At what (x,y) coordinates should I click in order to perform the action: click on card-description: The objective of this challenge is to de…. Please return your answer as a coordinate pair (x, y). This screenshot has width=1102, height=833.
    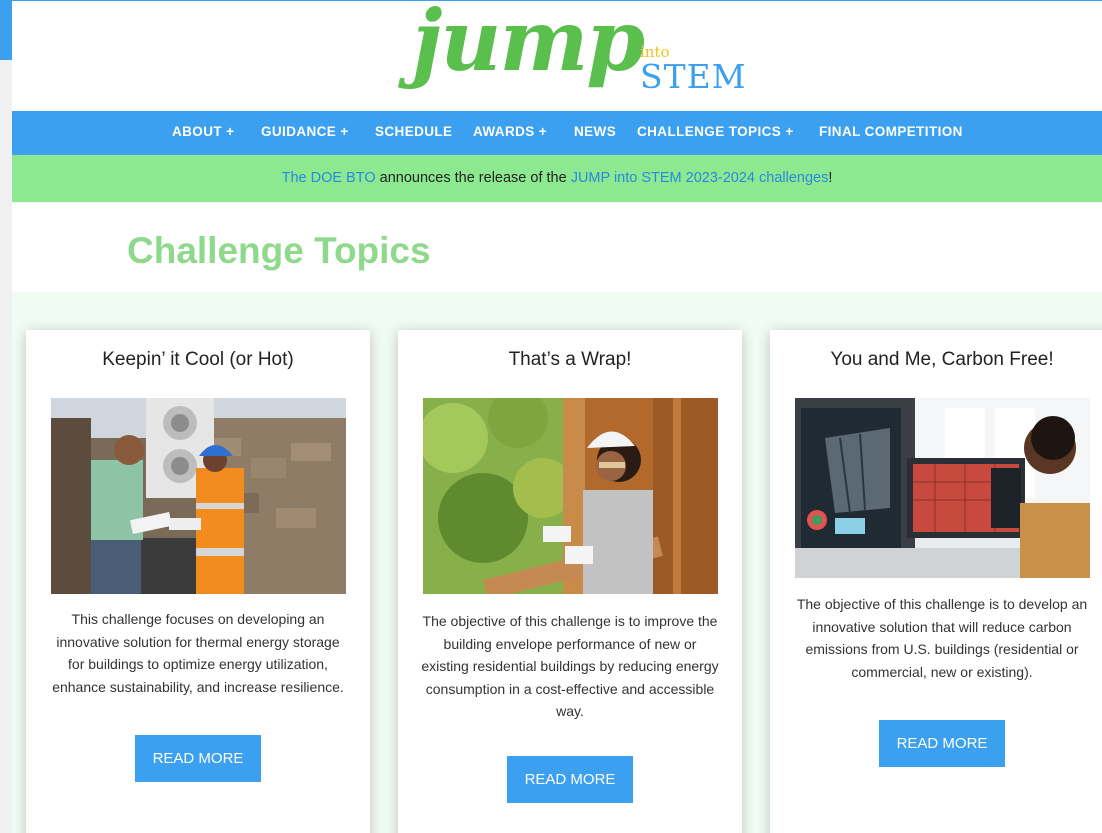
    Looking at the image, I should click on (942, 638).